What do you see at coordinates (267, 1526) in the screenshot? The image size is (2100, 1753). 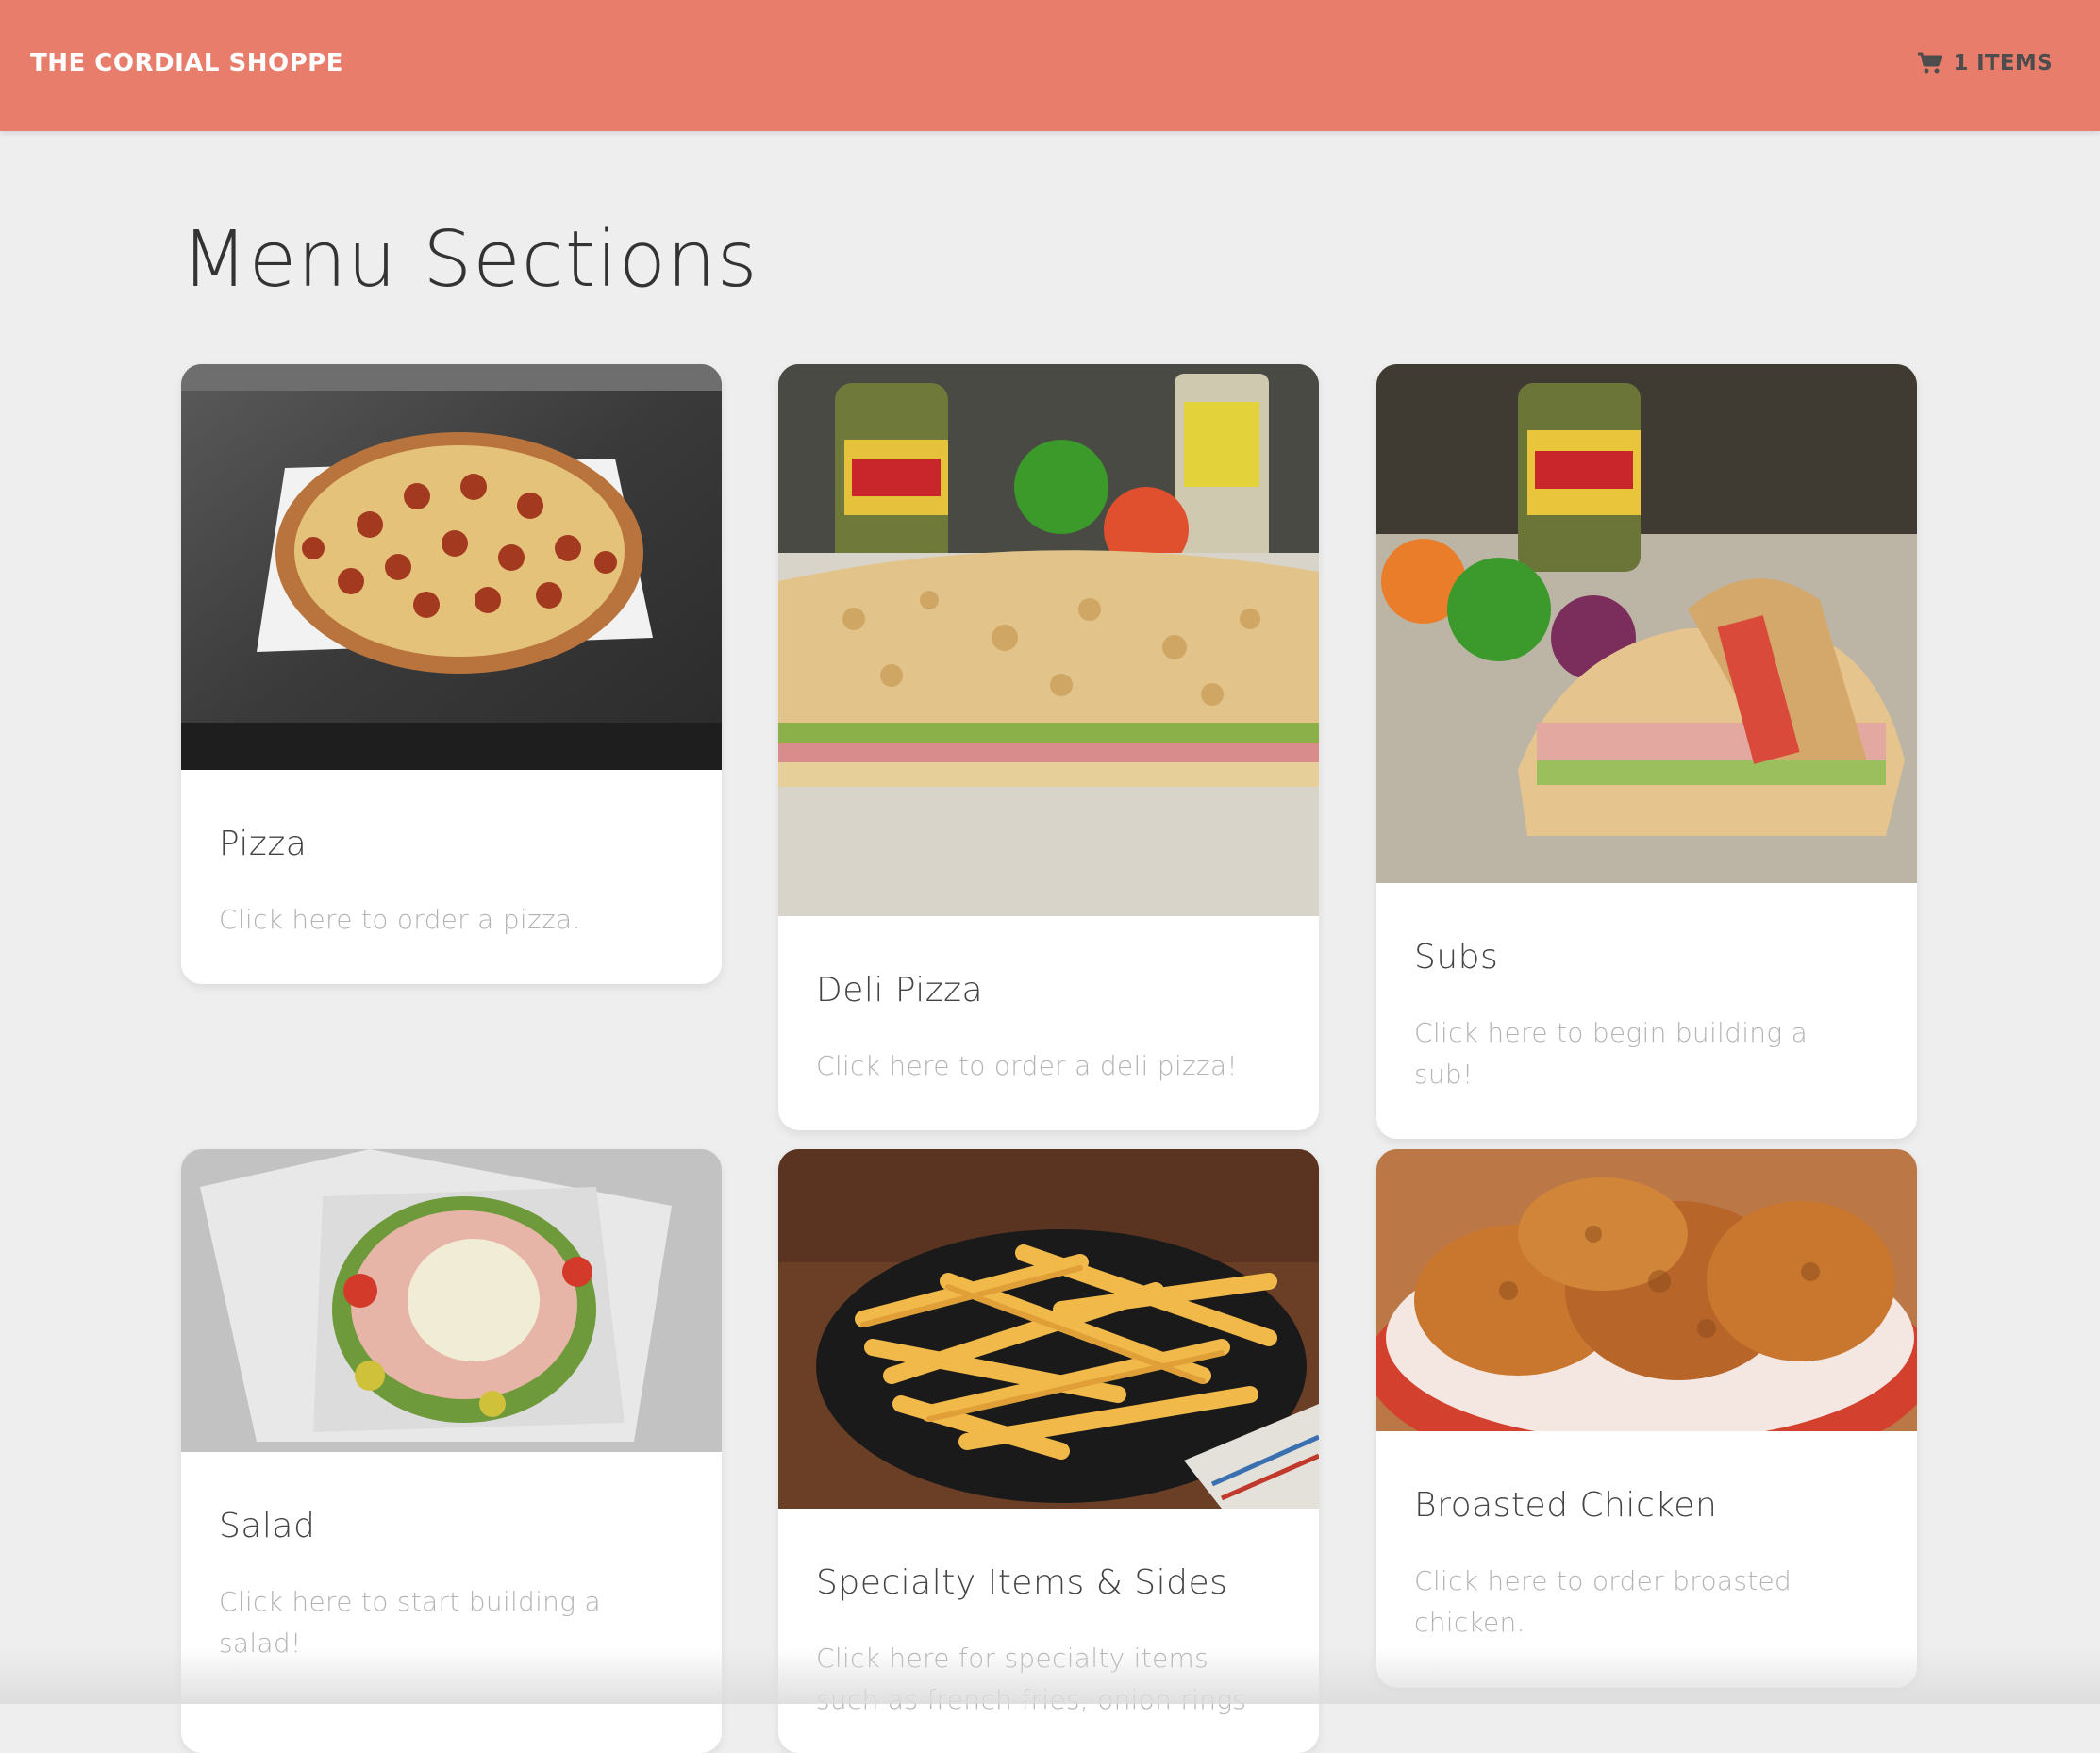 I see `card-title: Salad` at bounding box center [267, 1526].